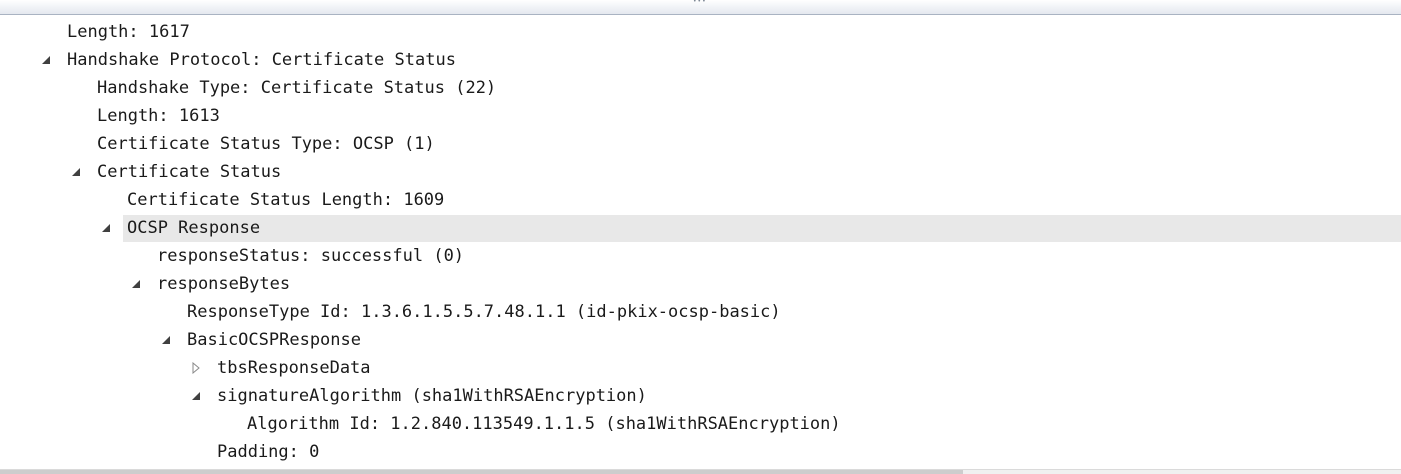 This screenshot has width=1401, height=474. Describe the element at coordinates (194, 228) in the screenshot. I see `tree-row-label: OCSP Response` at that location.